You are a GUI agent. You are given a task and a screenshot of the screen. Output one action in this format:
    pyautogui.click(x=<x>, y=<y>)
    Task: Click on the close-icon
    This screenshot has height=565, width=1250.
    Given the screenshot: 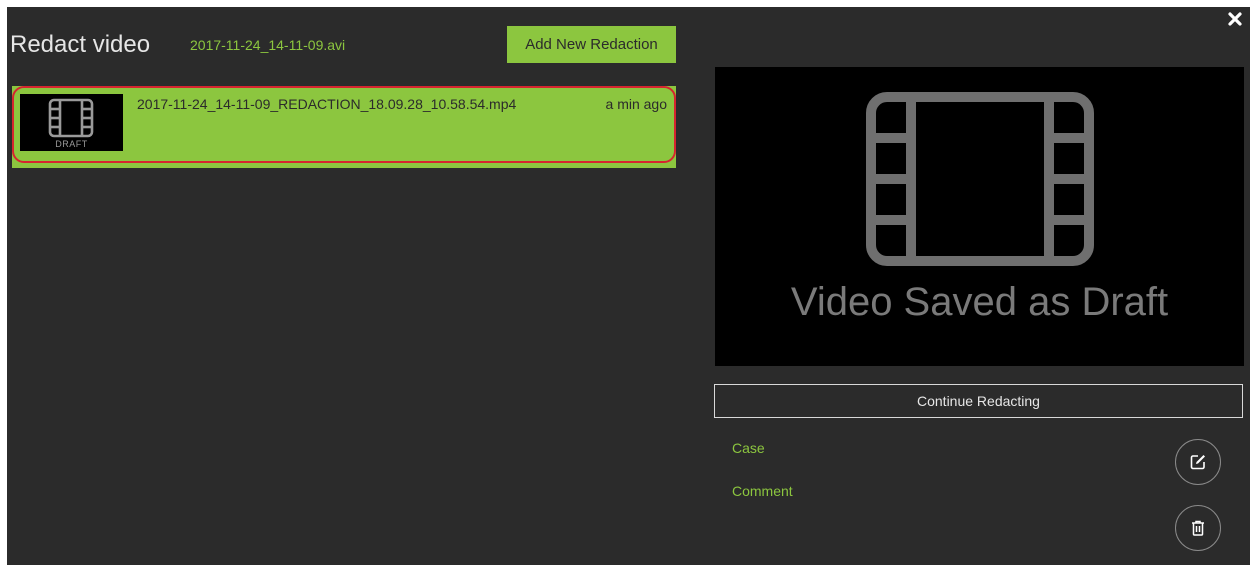 What is the action you would take?
    pyautogui.click(x=1235, y=19)
    